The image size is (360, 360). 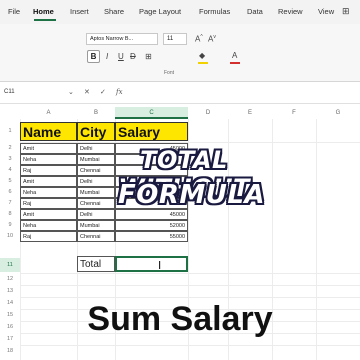 I want to click on row-header-3: 3, so click(x=10, y=159).